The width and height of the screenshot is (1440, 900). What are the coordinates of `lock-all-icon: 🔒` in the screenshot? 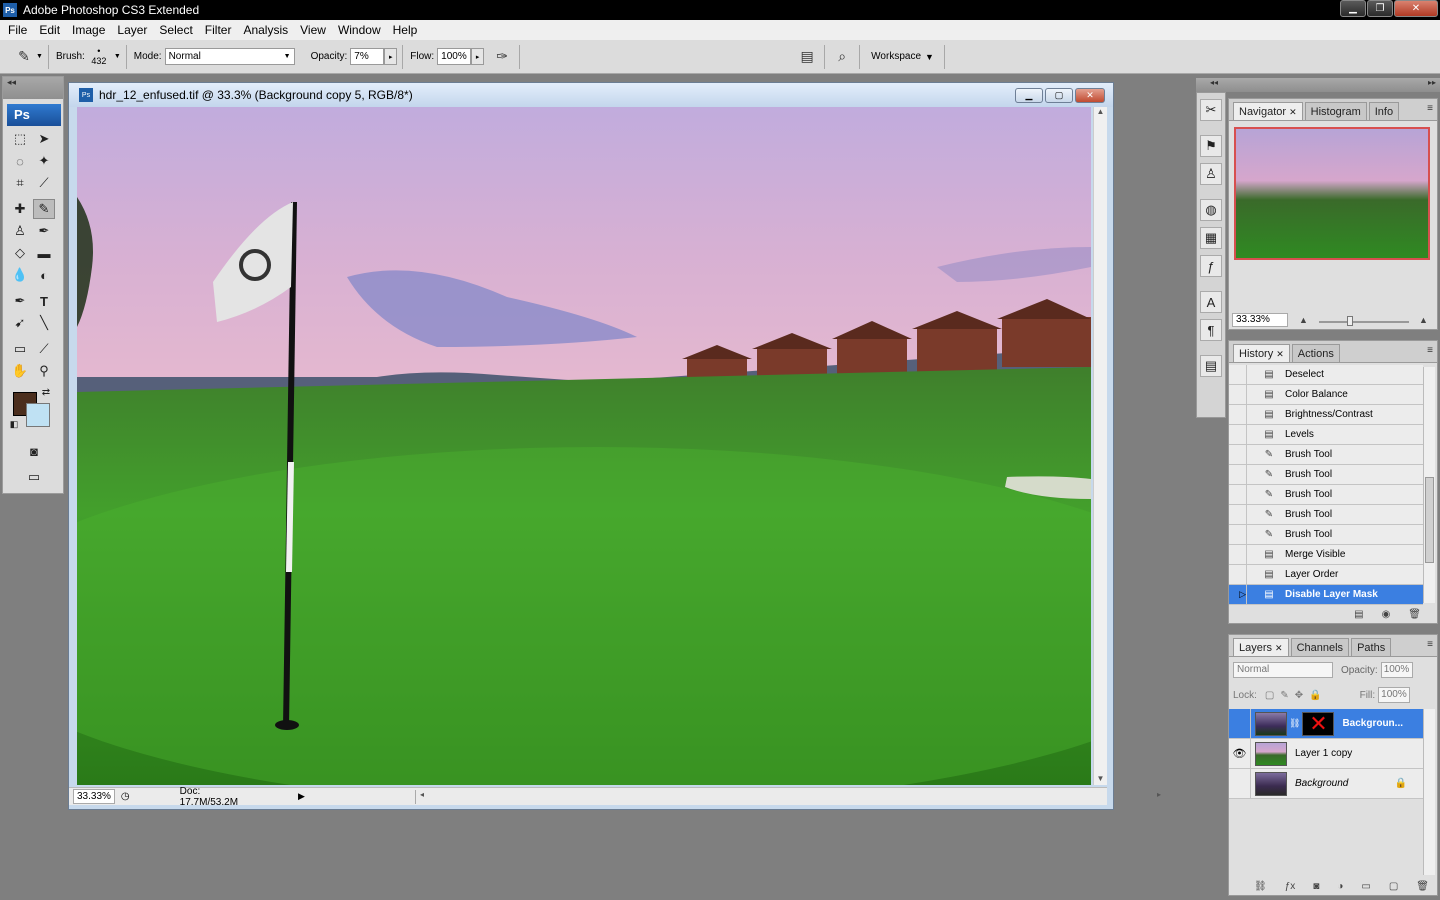 It's located at (1315, 695).